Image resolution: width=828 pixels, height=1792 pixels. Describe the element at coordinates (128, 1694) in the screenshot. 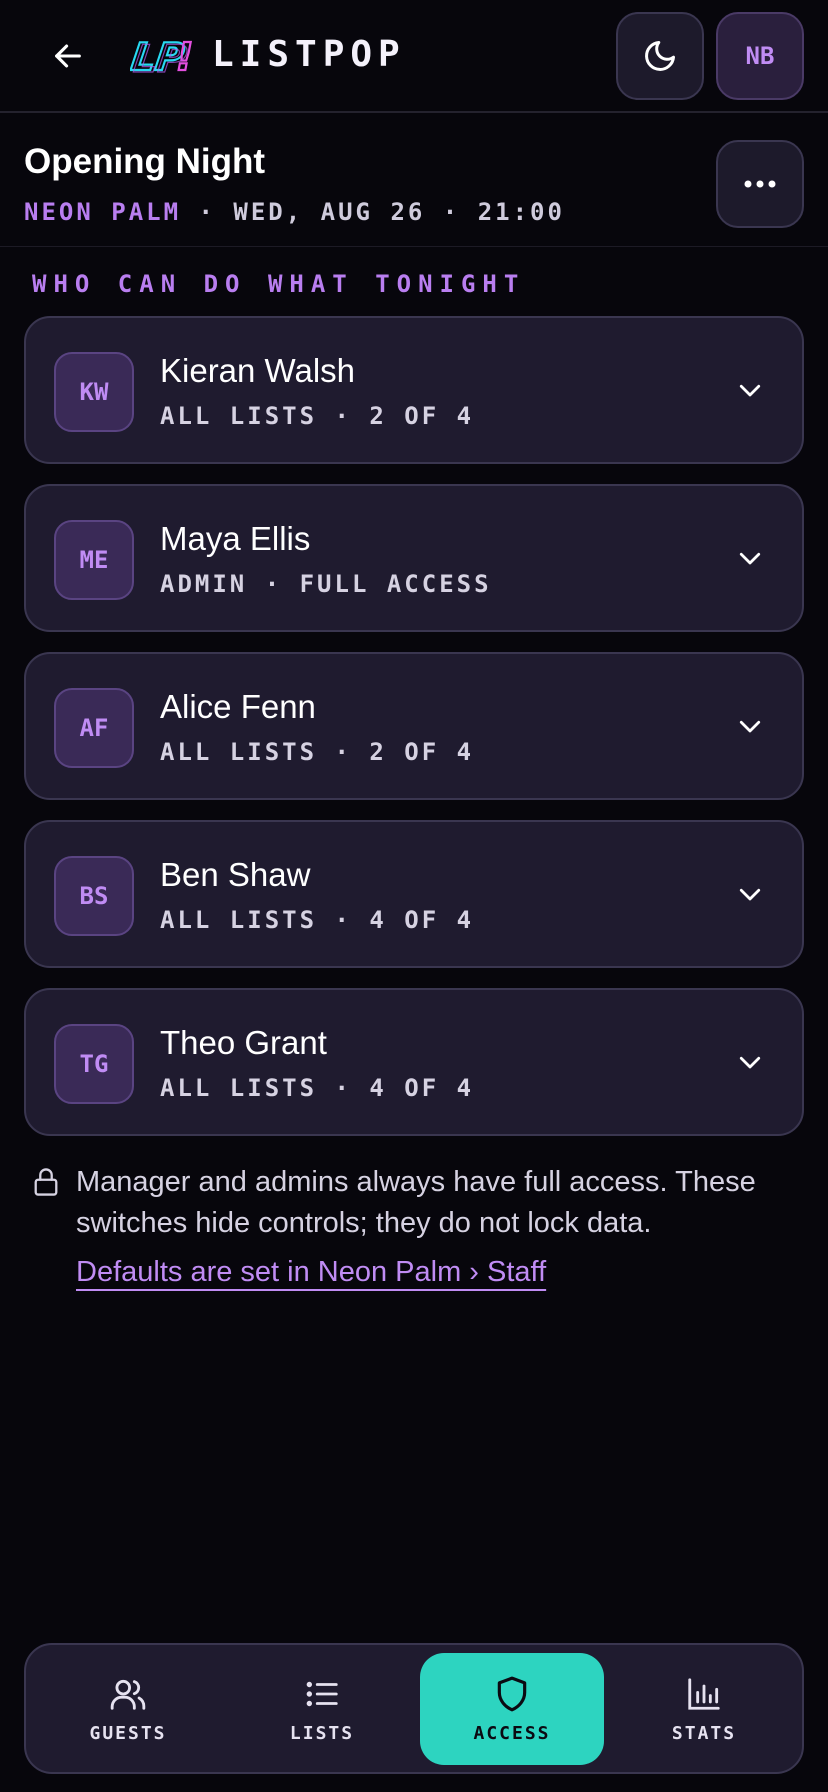

I see `users-icon` at that location.